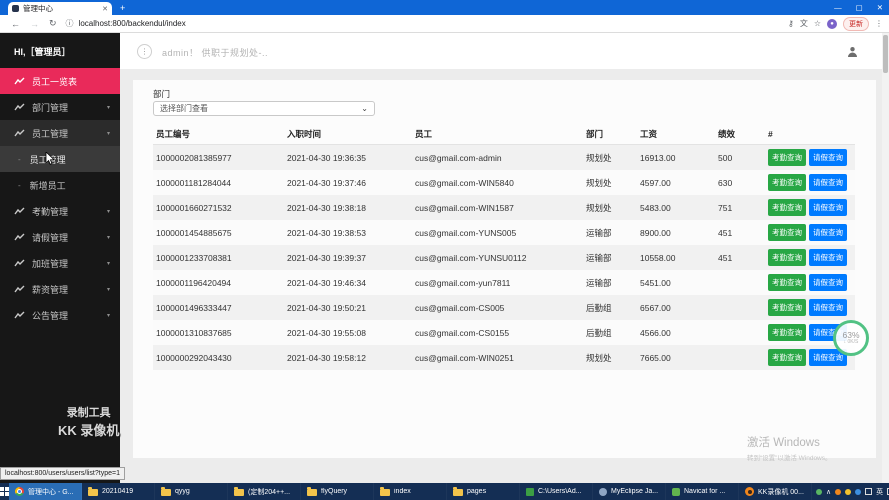 This screenshot has width=889, height=500. I want to click on header-menu-dots-icon: ⋮, so click(144, 51).